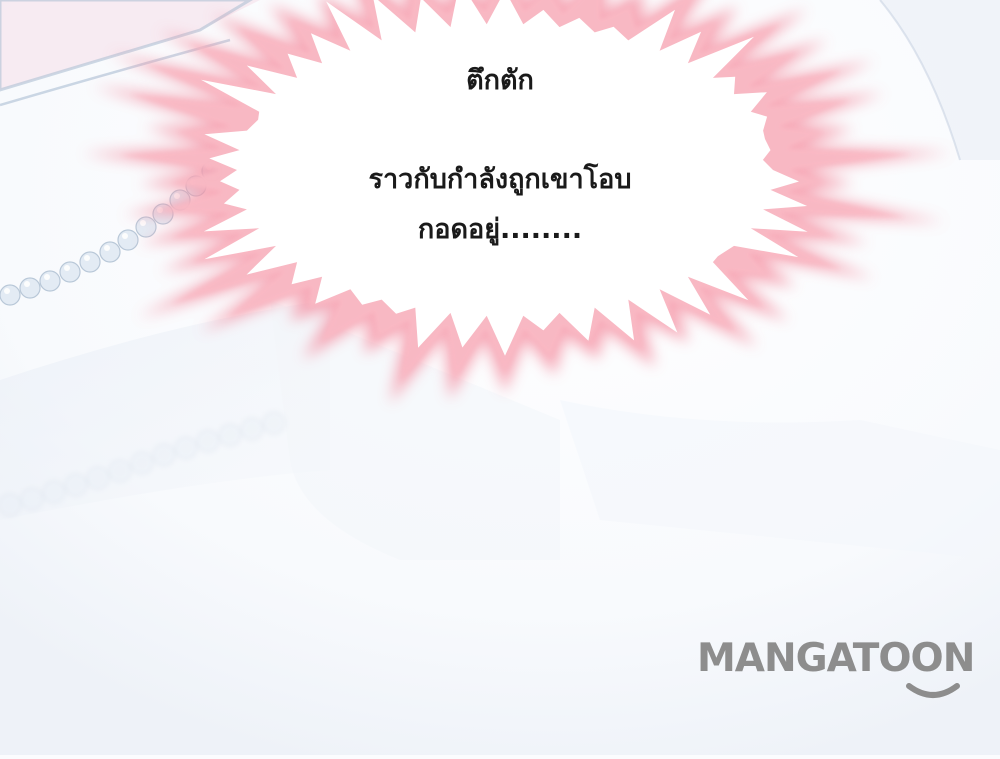 This screenshot has height=759, width=1000. I want to click on smile-icon, so click(933, 690).